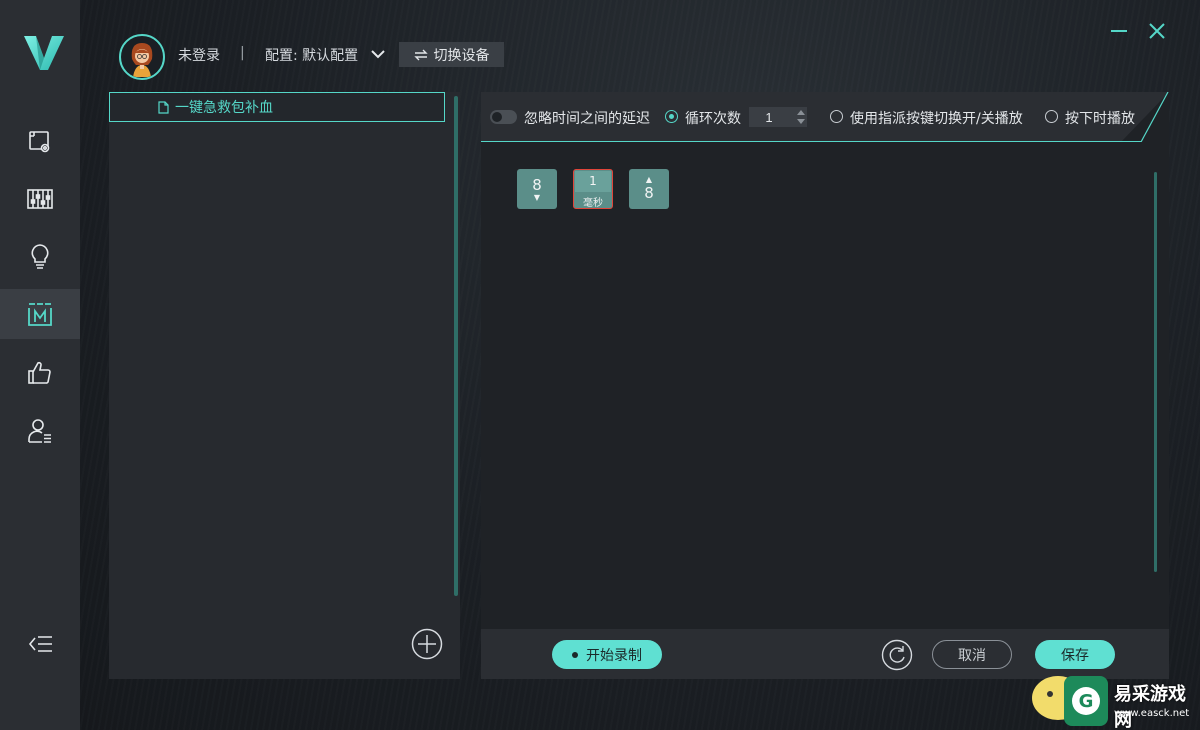 This screenshot has width=1200, height=730. Describe the element at coordinates (1155, 372) in the screenshot. I see `editor-scrollbar` at that location.